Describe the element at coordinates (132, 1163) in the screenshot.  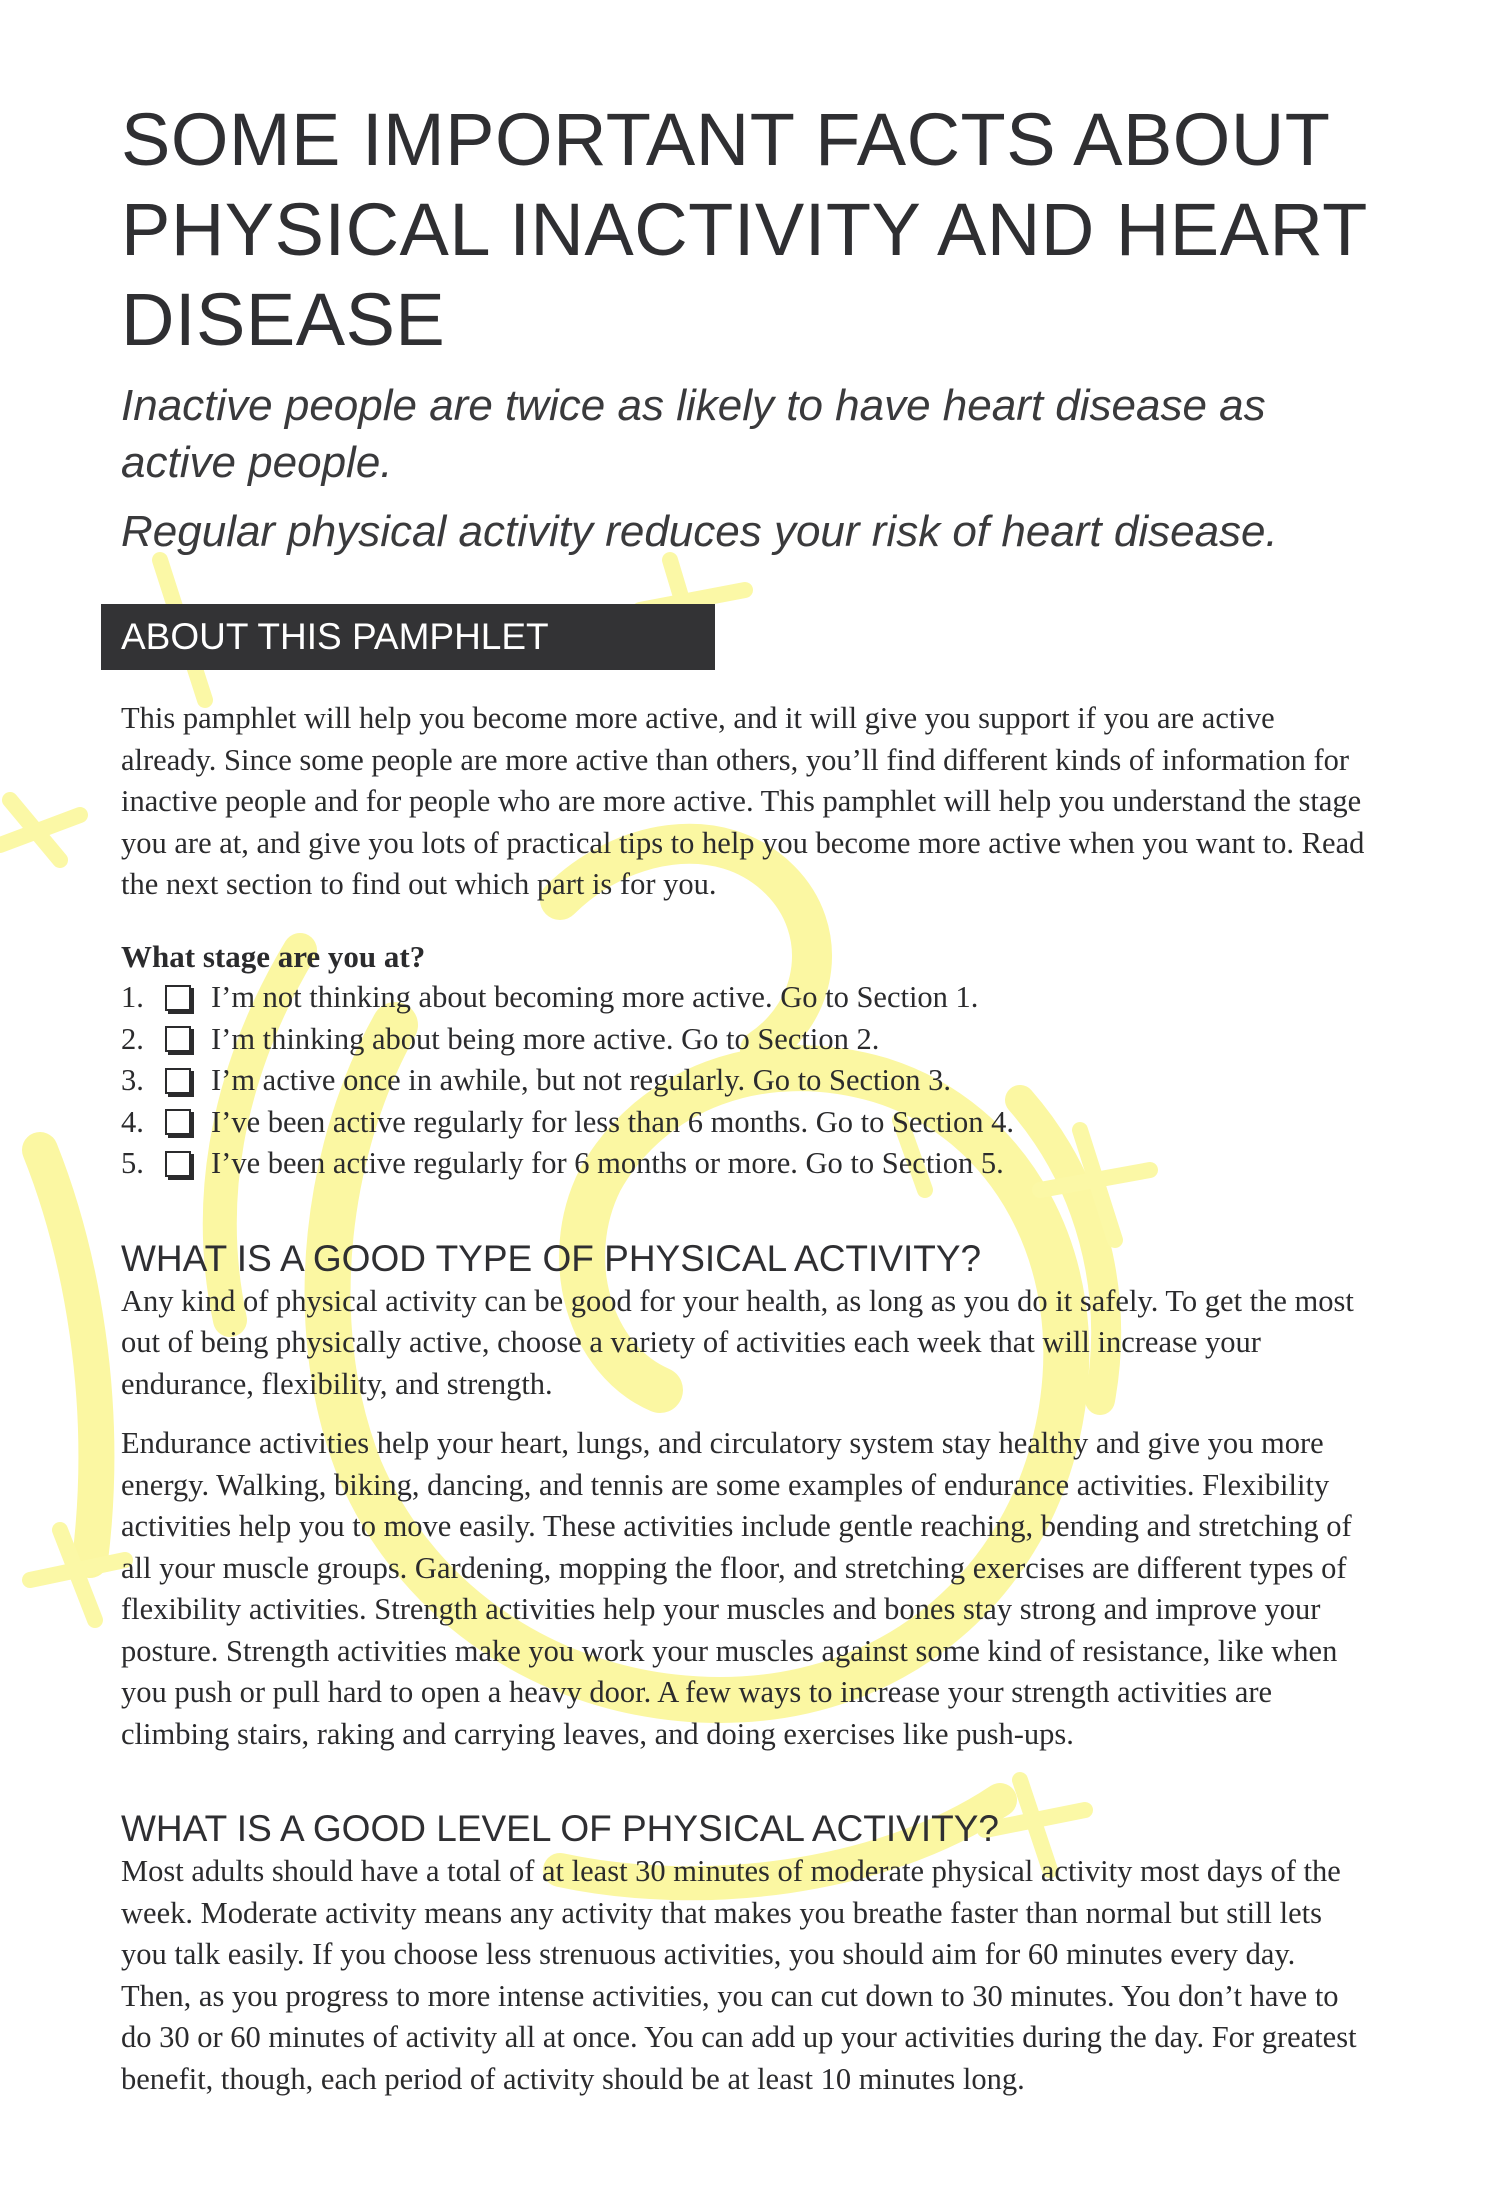
I see `stage-number: 5.` at that location.